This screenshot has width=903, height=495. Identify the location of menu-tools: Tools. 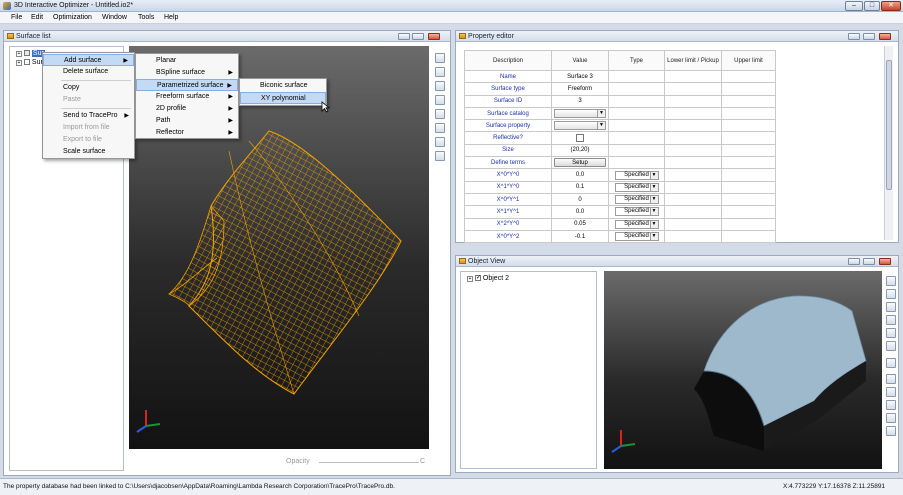
(146, 17).